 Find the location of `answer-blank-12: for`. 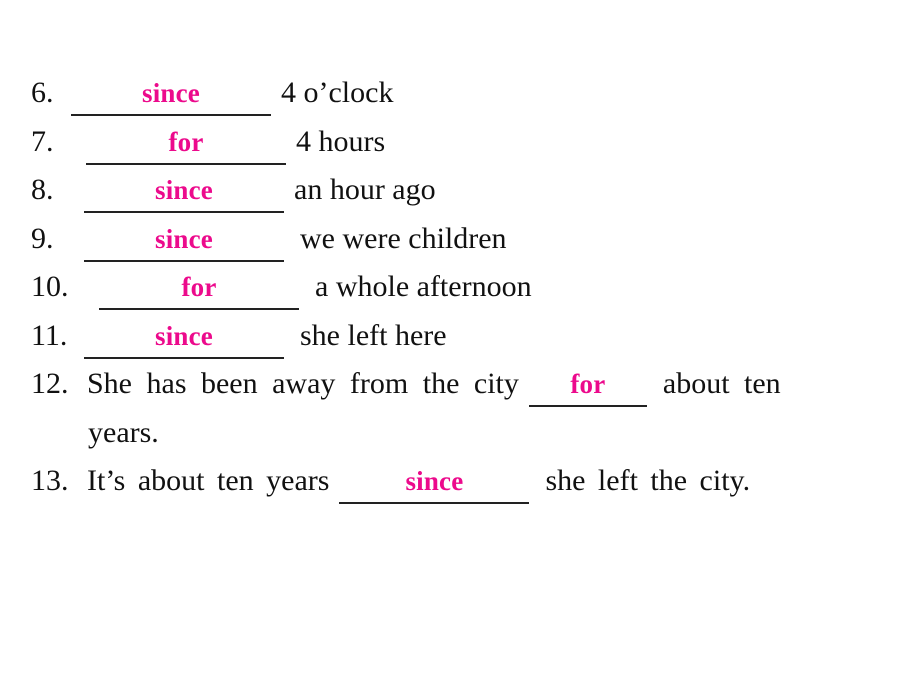

answer-blank-12: for is located at coordinates (587, 389).